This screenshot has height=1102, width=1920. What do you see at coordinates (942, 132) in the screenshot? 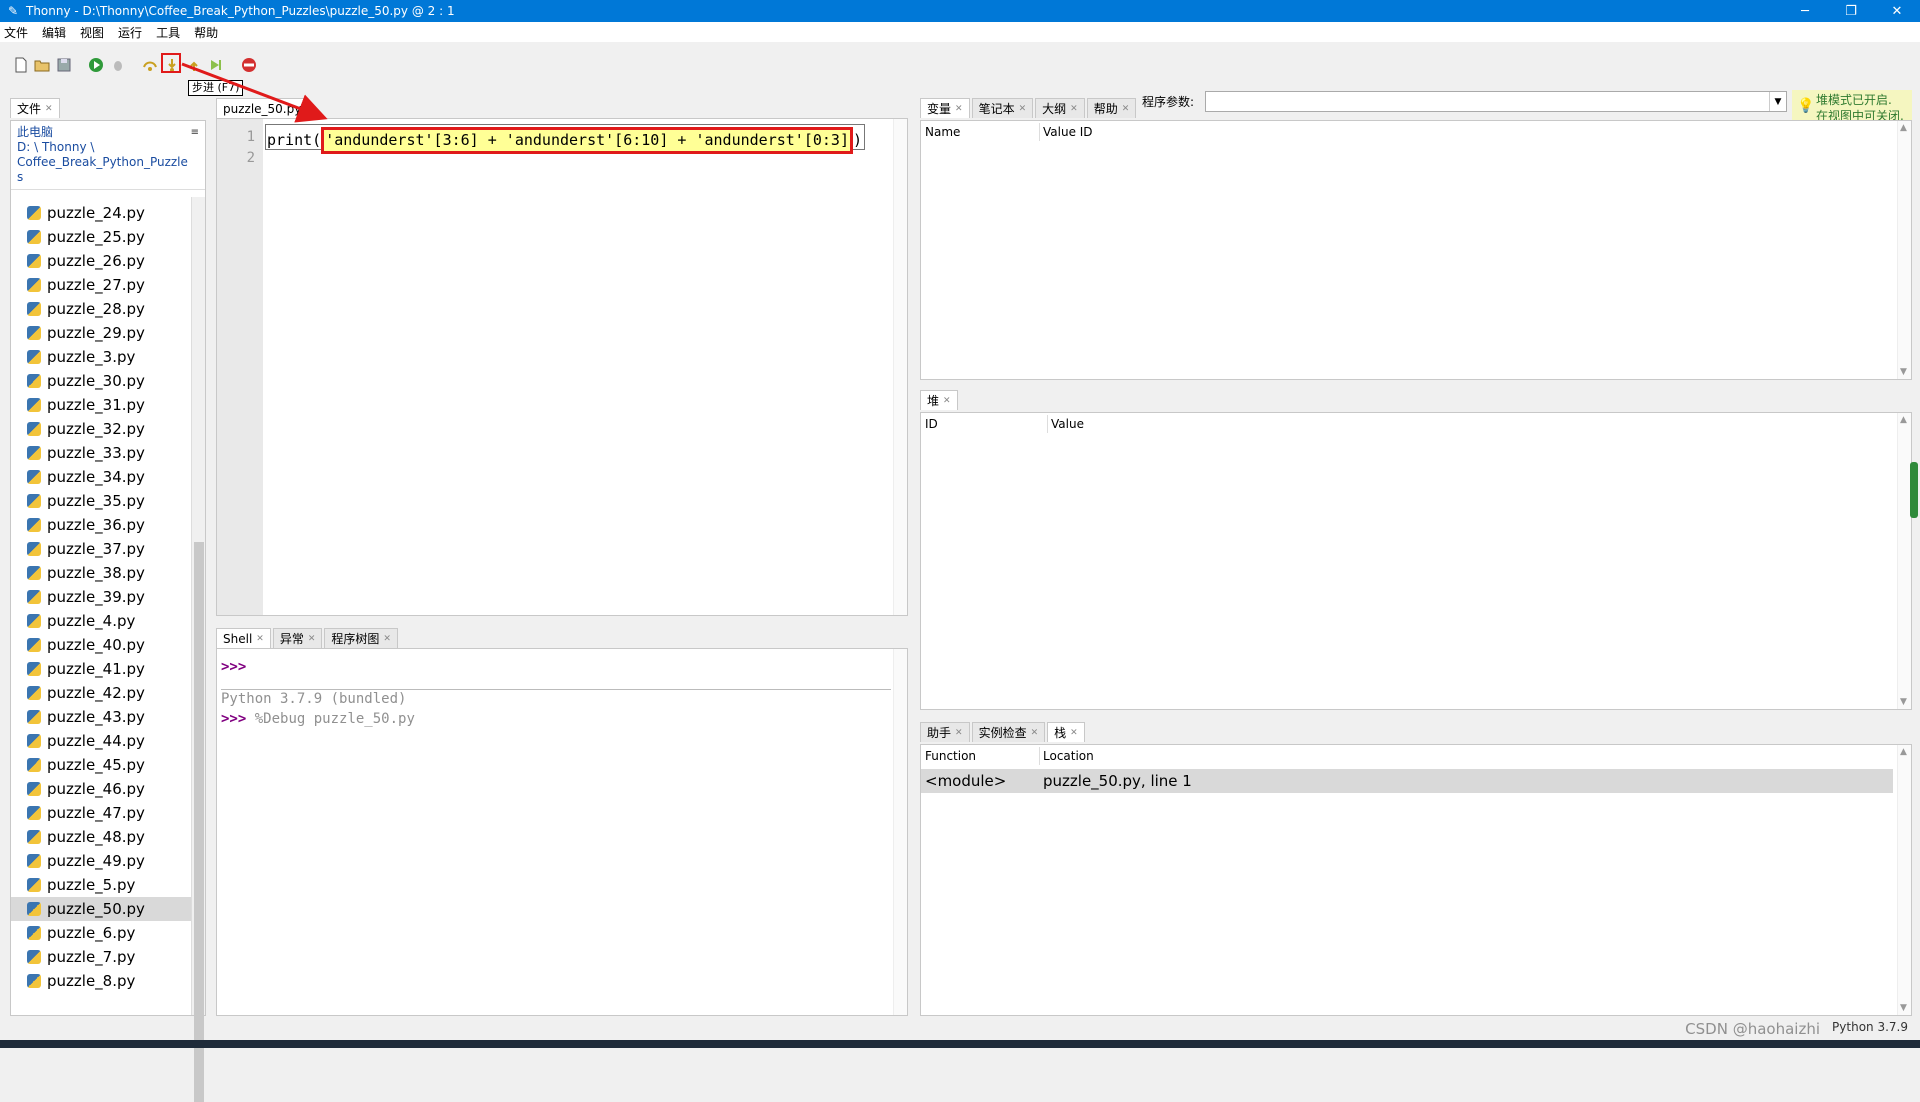
I see `column-header-name: Name` at bounding box center [942, 132].